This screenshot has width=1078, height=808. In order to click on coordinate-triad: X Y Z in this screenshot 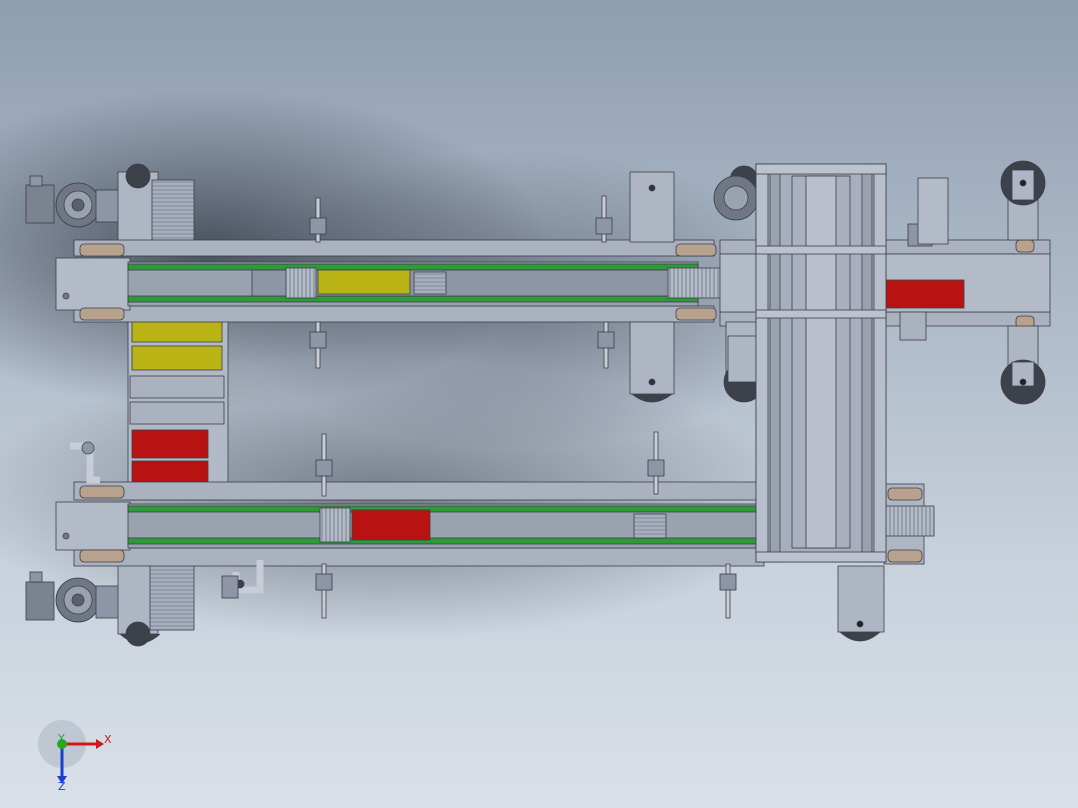, I will do `click(75, 756)`.